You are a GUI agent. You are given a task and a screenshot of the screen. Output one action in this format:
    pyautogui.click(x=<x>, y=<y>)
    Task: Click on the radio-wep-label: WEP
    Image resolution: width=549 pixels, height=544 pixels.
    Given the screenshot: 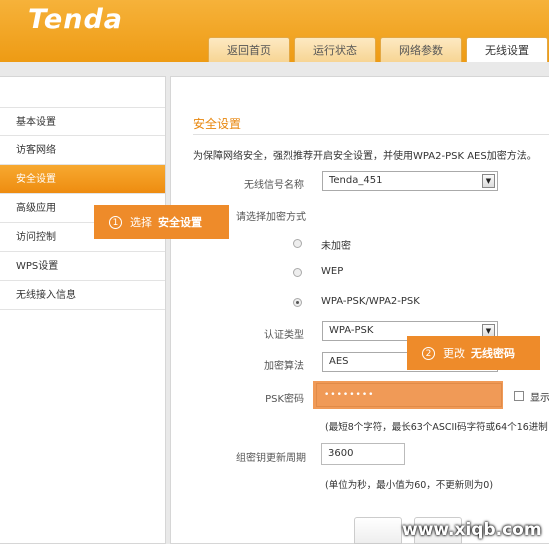 What is the action you would take?
    pyautogui.click(x=332, y=271)
    